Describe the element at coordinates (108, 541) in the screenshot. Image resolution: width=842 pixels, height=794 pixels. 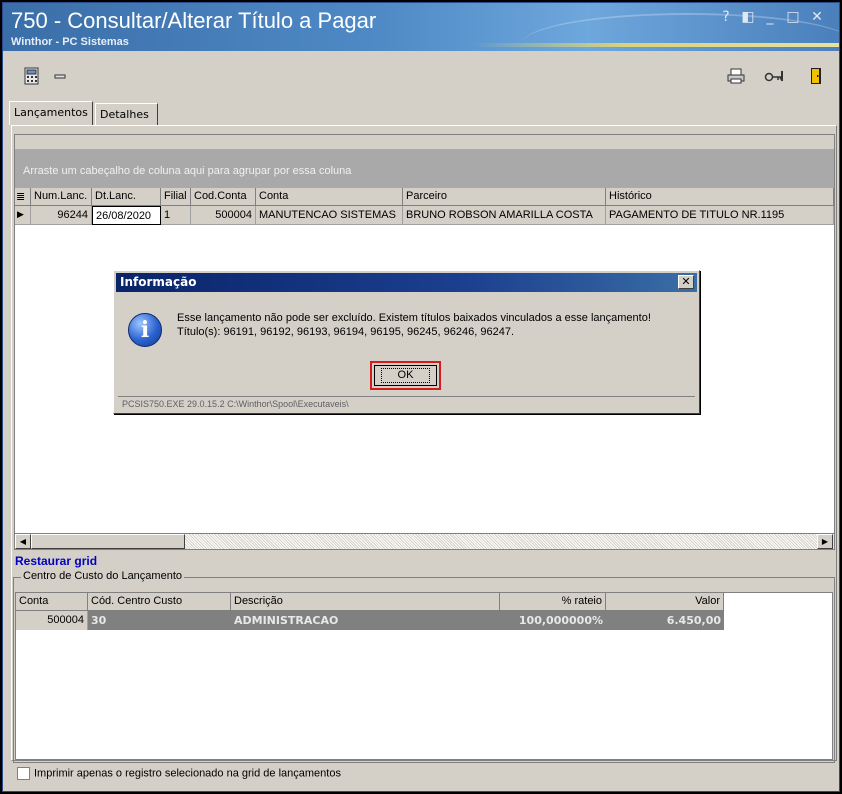
I see `scroll-thumb` at that location.